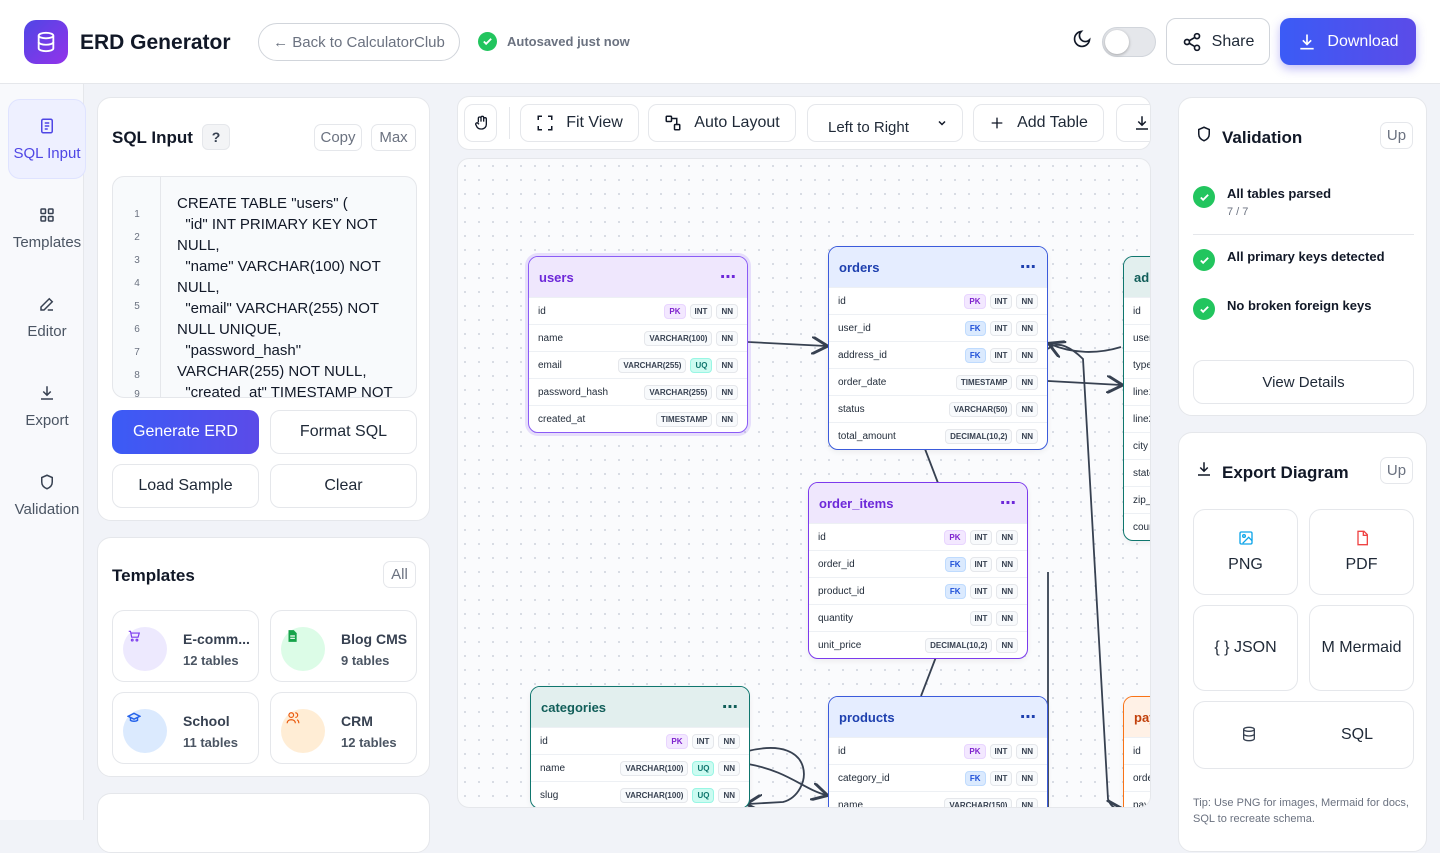 The width and height of the screenshot is (1440, 853). What do you see at coordinates (638, 418) in the screenshot?
I see `column-row: created_at TIMESTAMP NN` at bounding box center [638, 418].